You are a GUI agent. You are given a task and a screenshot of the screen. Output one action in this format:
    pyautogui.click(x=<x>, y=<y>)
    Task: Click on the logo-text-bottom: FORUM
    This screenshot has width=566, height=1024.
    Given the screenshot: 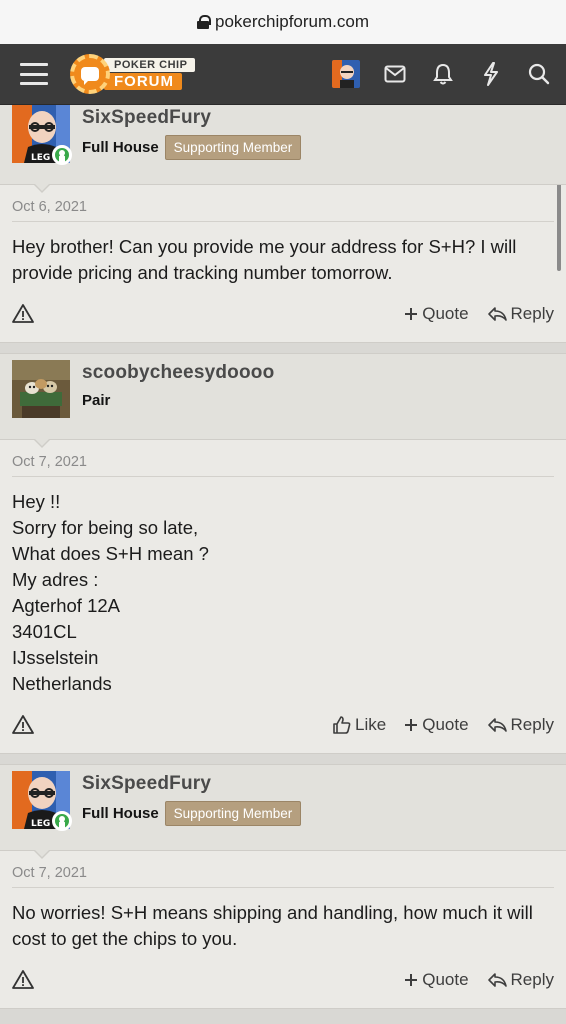 What is the action you would take?
    pyautogui.click(x=143, y=81)
    